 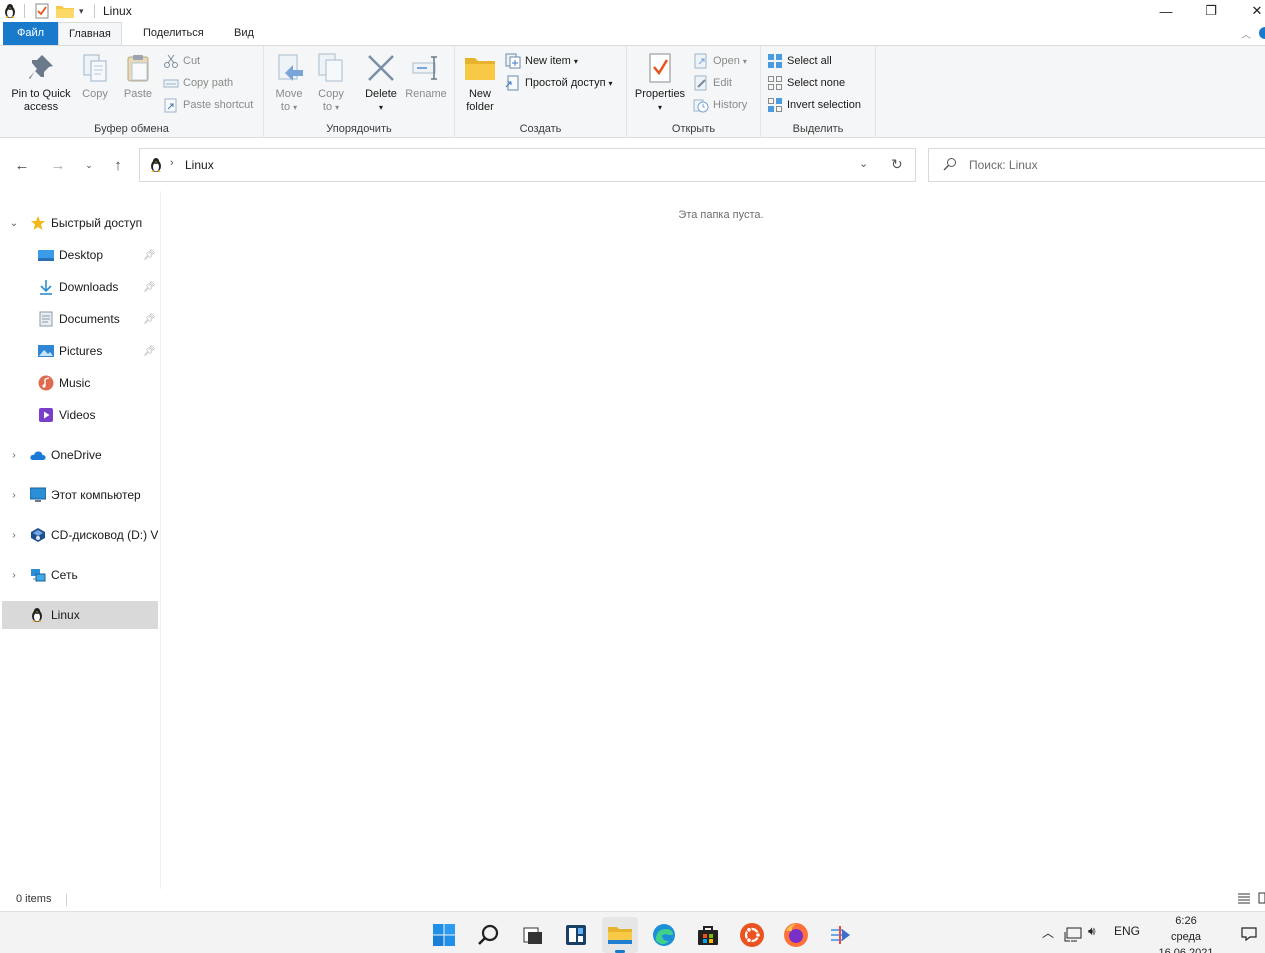 What do you see at coordinates (80, 415) in the screenshot?
I see `sidebar-item-videos: Videos` at bounding box center [80, 415].